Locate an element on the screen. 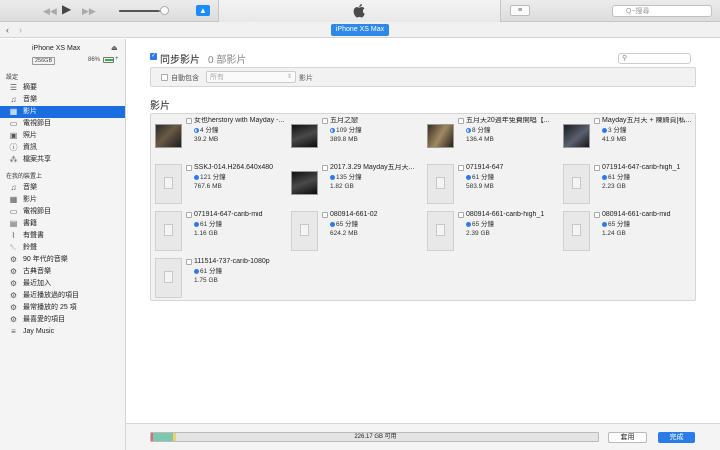 Image resolution: width=720 pixels, height=450 pixels. movie-size: 767.6 MB is located at coordinates (208, 186).